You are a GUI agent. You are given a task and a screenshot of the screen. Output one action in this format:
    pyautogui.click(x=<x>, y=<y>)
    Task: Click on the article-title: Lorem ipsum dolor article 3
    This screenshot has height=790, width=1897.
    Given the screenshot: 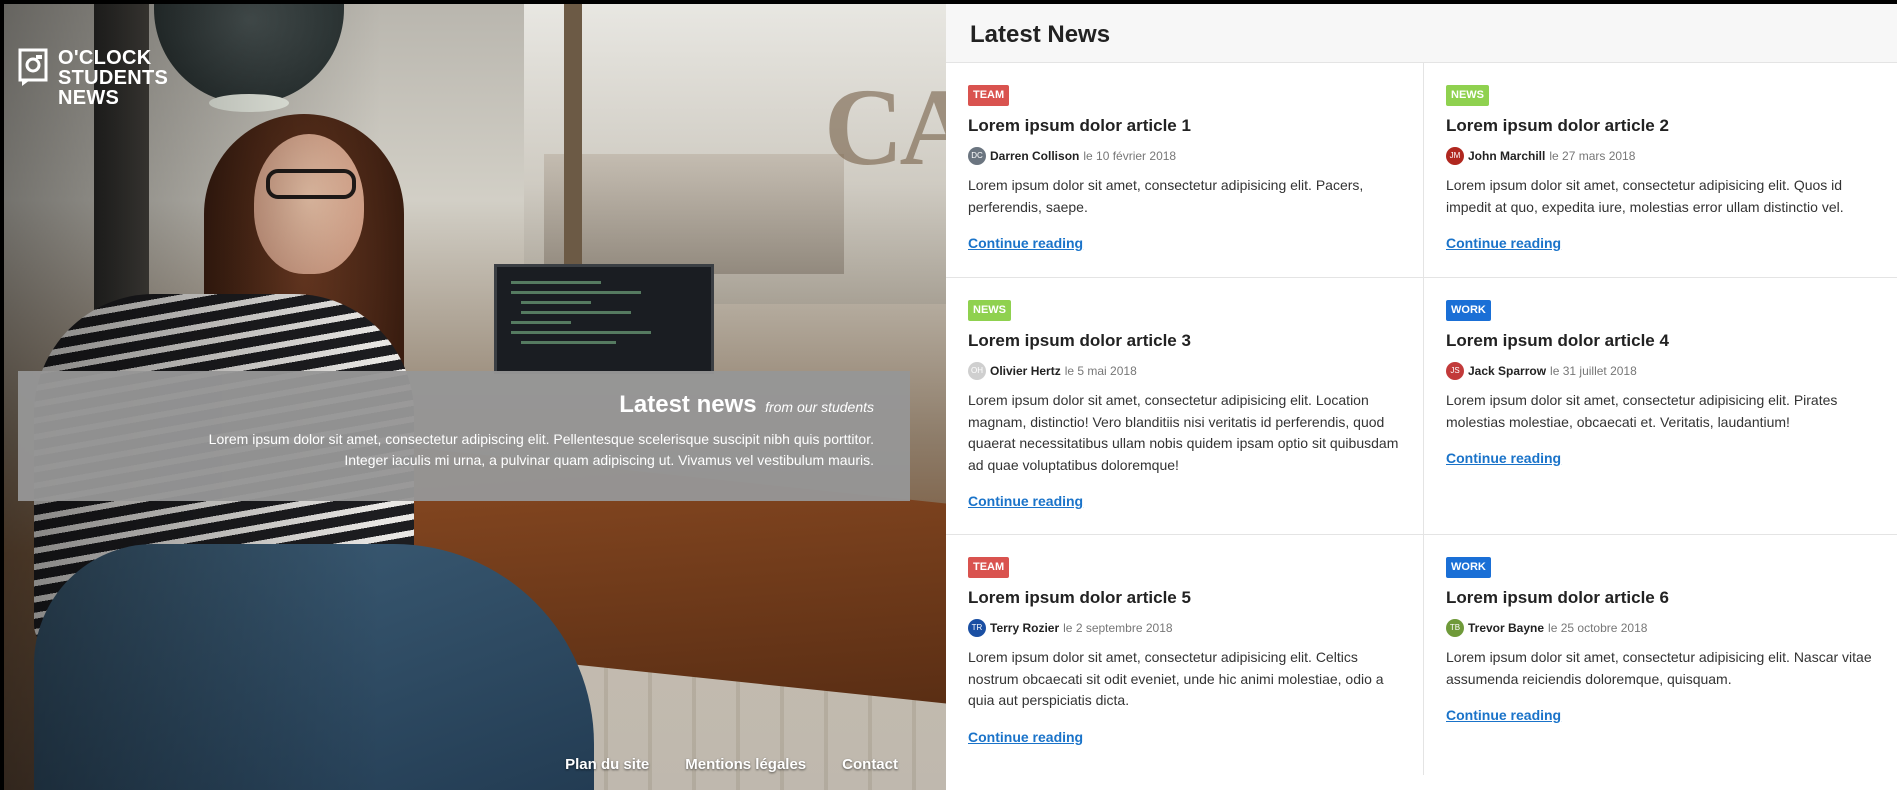 What is the action you would take?
    pyautogui.click(x=1184, y=341)
    